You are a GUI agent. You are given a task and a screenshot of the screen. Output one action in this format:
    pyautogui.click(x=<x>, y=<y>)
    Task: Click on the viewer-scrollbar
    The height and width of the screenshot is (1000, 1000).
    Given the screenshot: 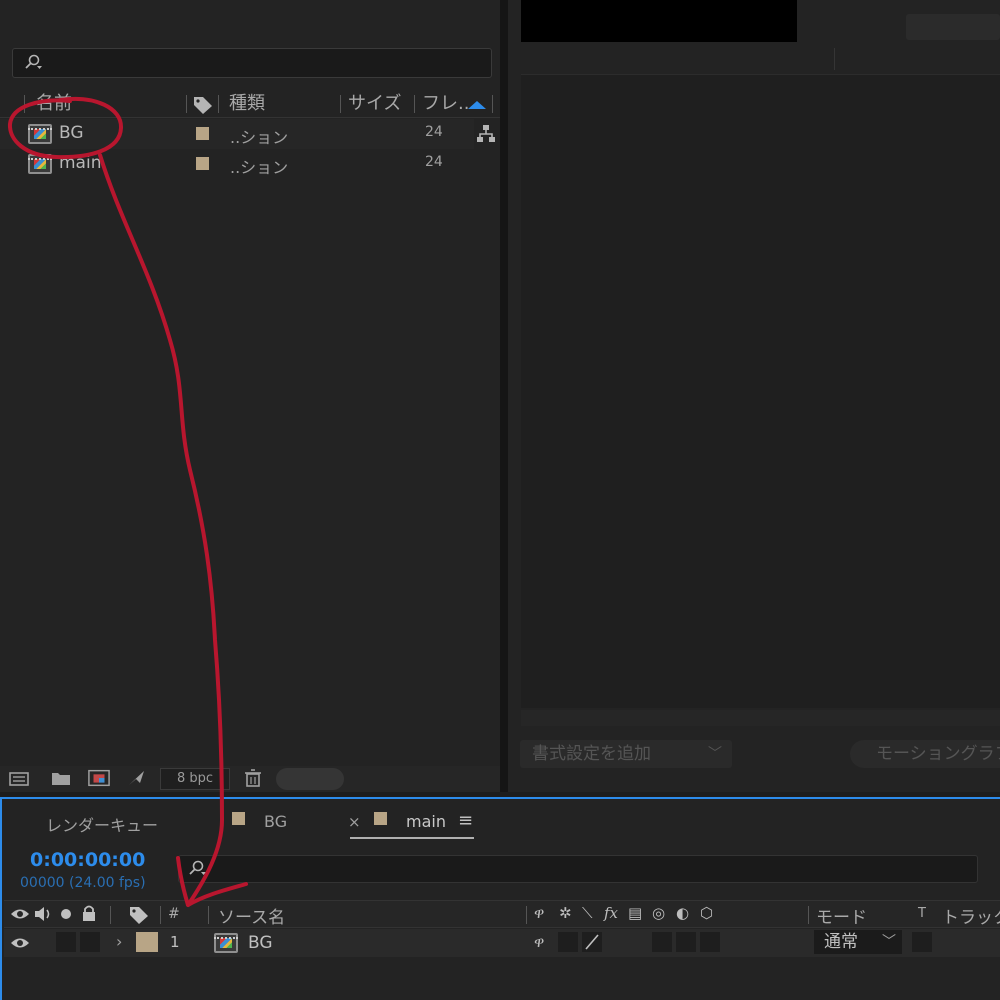 What is the action you would take?
    pyautogui.click(x=760, y=718)
    